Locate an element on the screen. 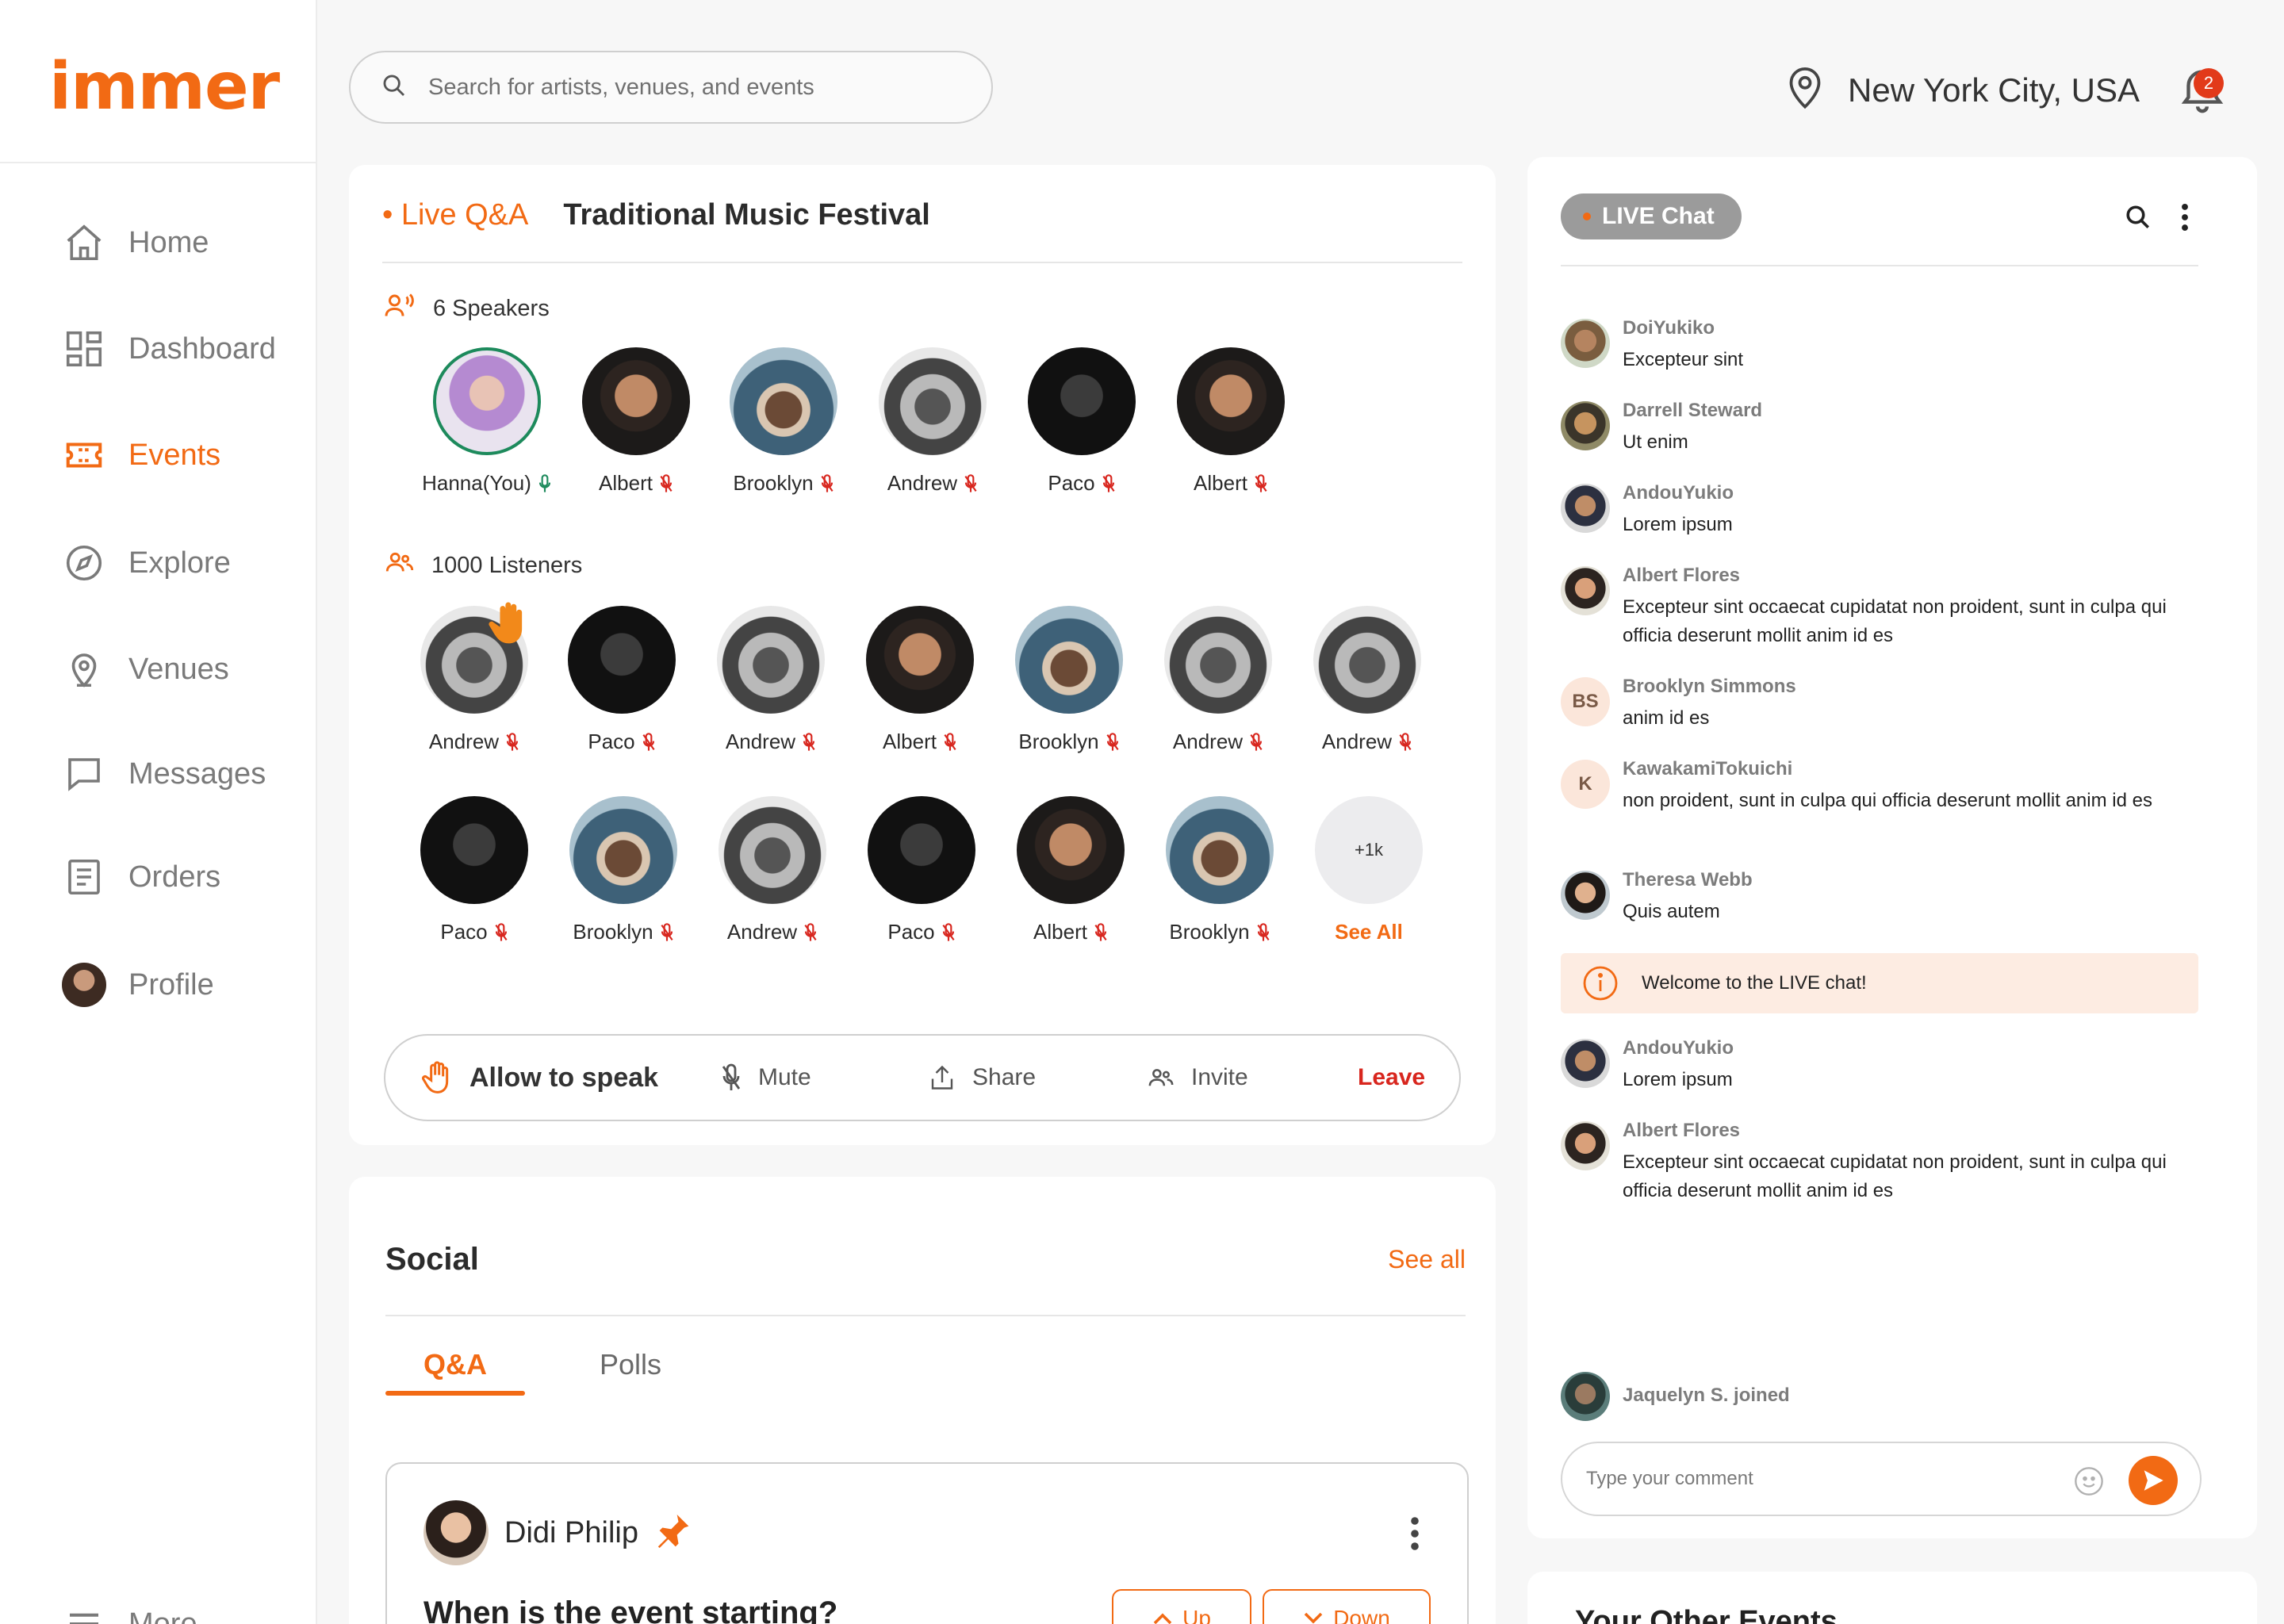 Image resolution: width=2284 pixels, height=1624 pixels. sidebar-item-dashboard: Dashboard is located at coordinates (169, 349).